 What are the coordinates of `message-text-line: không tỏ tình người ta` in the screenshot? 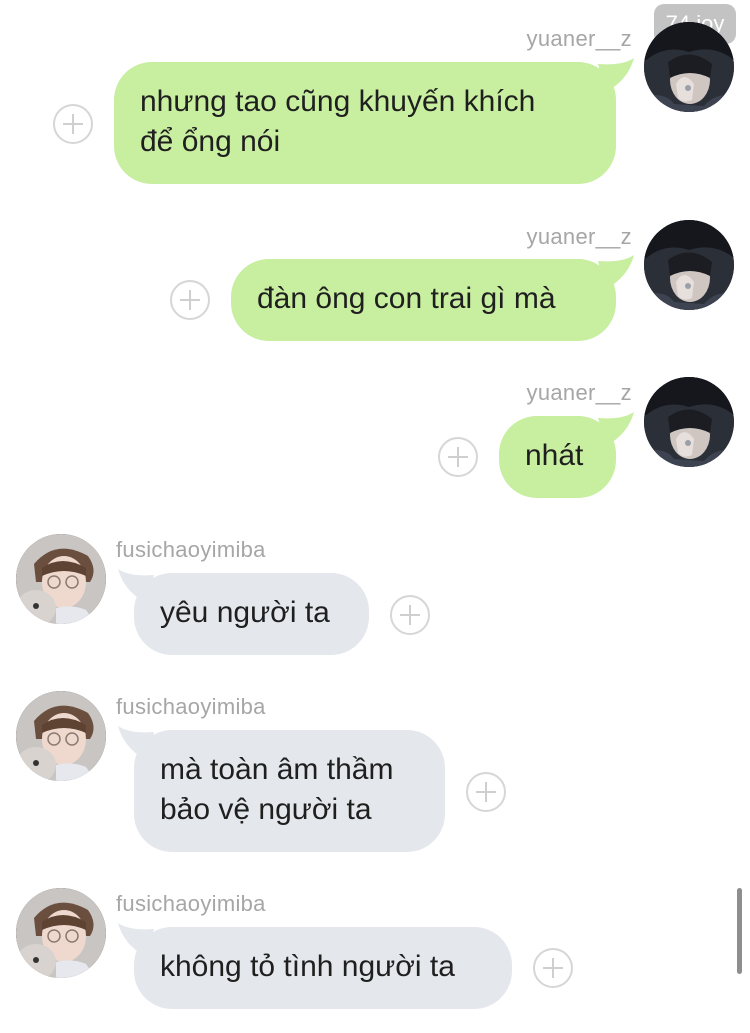 It's located at (307, 966).